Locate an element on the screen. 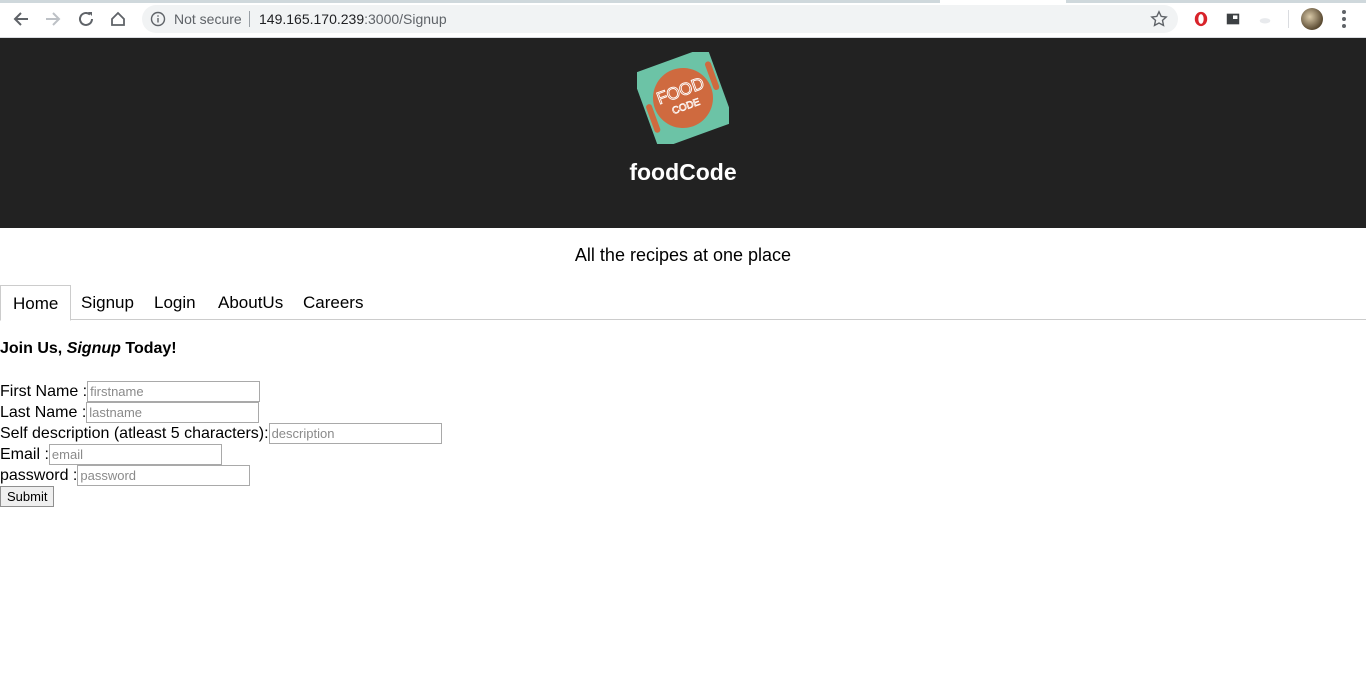 This screenshot has height=692, width=1366. firstname-row: First Name : is located at coordinates (130, 391).